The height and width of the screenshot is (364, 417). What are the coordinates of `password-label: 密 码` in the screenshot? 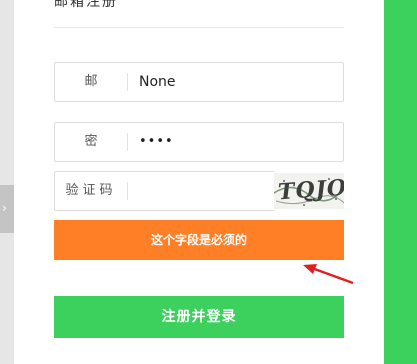 It's located at (99, 141).